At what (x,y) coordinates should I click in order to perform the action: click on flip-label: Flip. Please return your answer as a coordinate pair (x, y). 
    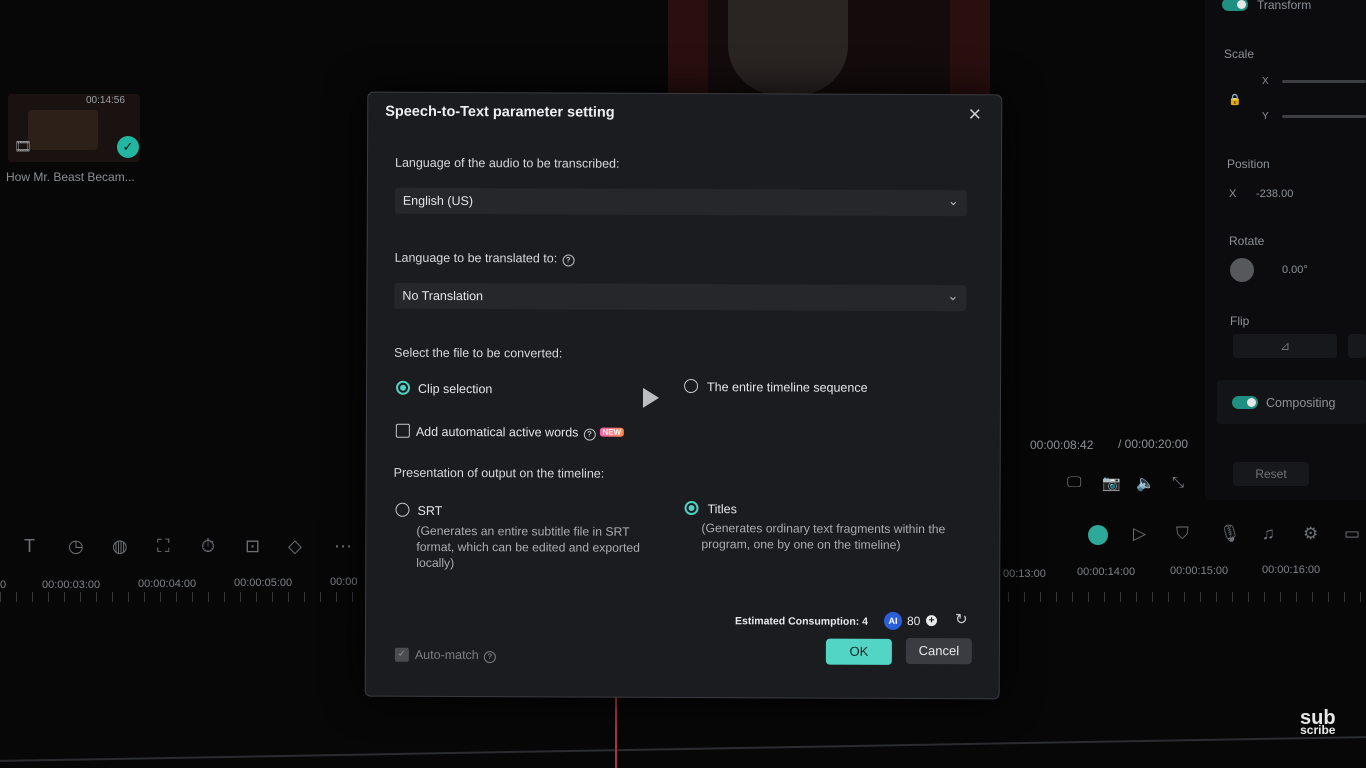
    Looking at the image, I should click on (1240, 321).